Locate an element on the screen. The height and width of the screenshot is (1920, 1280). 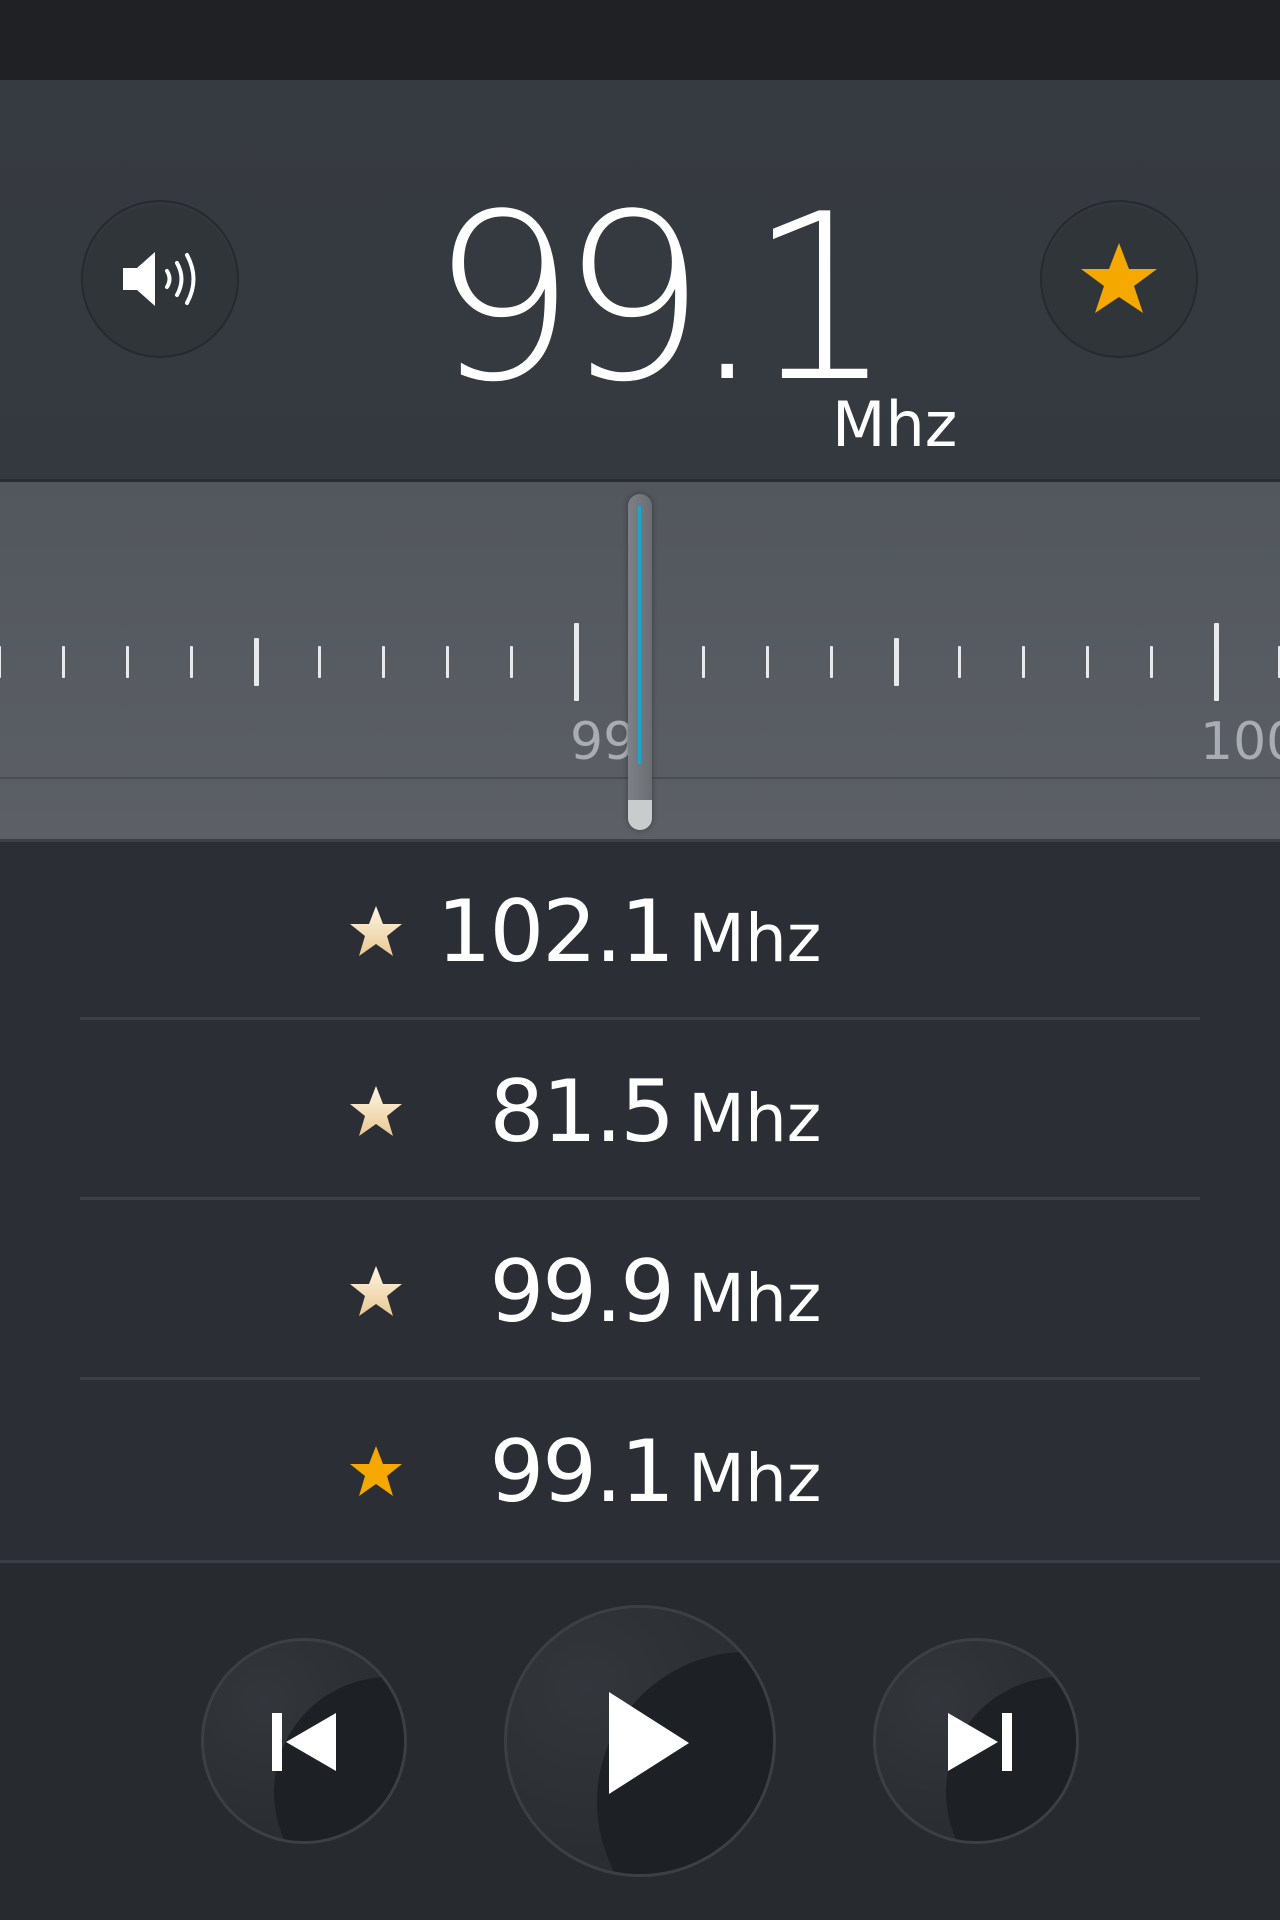
needle-handle is located at coordinates (640, 815).